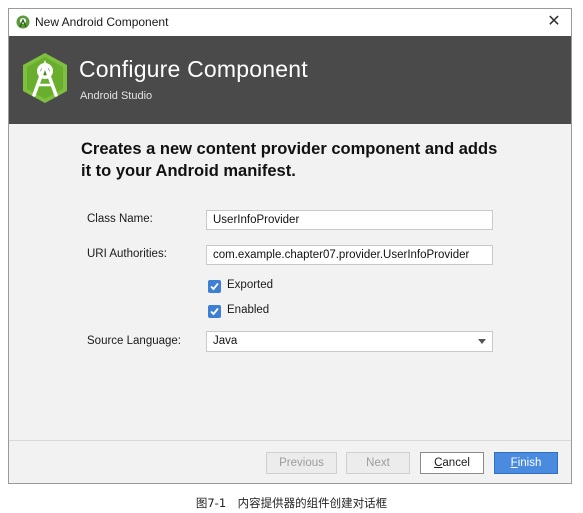 The height and width of the screenshot is (513, 583). I want to click on close-icon: ✕, so click(554, 21).